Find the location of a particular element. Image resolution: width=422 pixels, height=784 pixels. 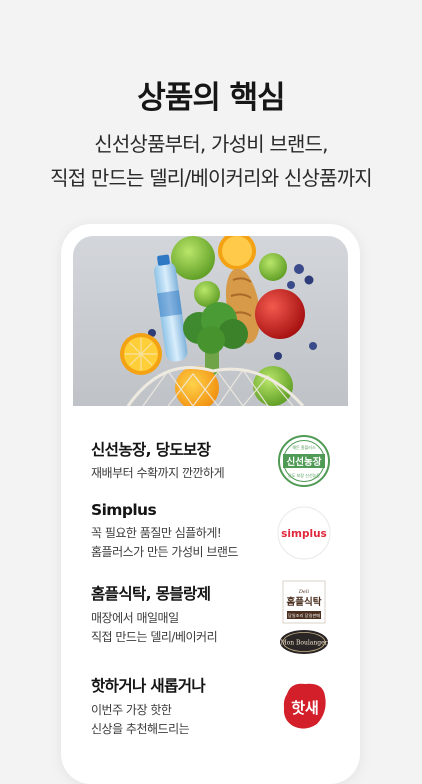

mon-boulanger-logo-icon: Mon Boulanger is located at coordinates (304, 644).